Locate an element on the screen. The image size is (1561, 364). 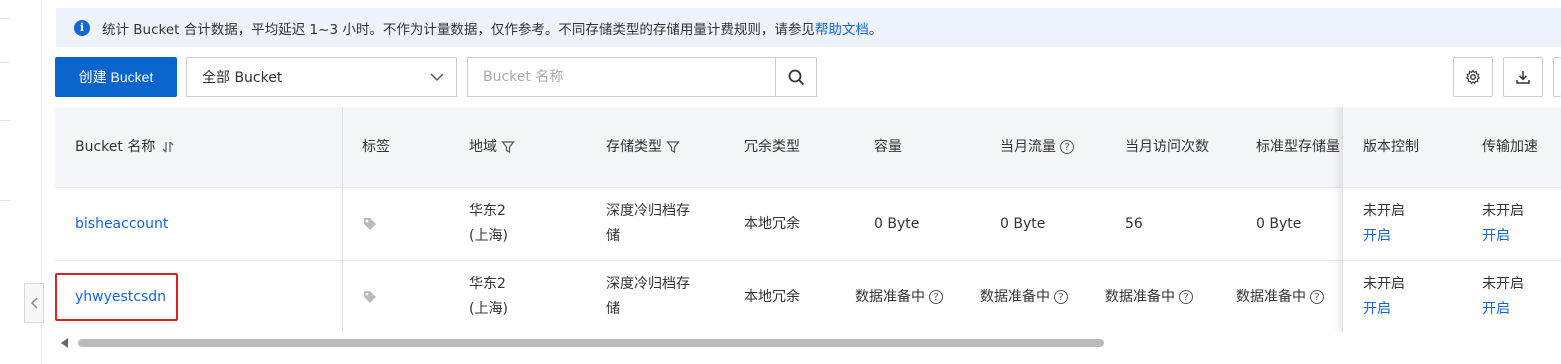
more-button is located at coordinates (1557, 77).